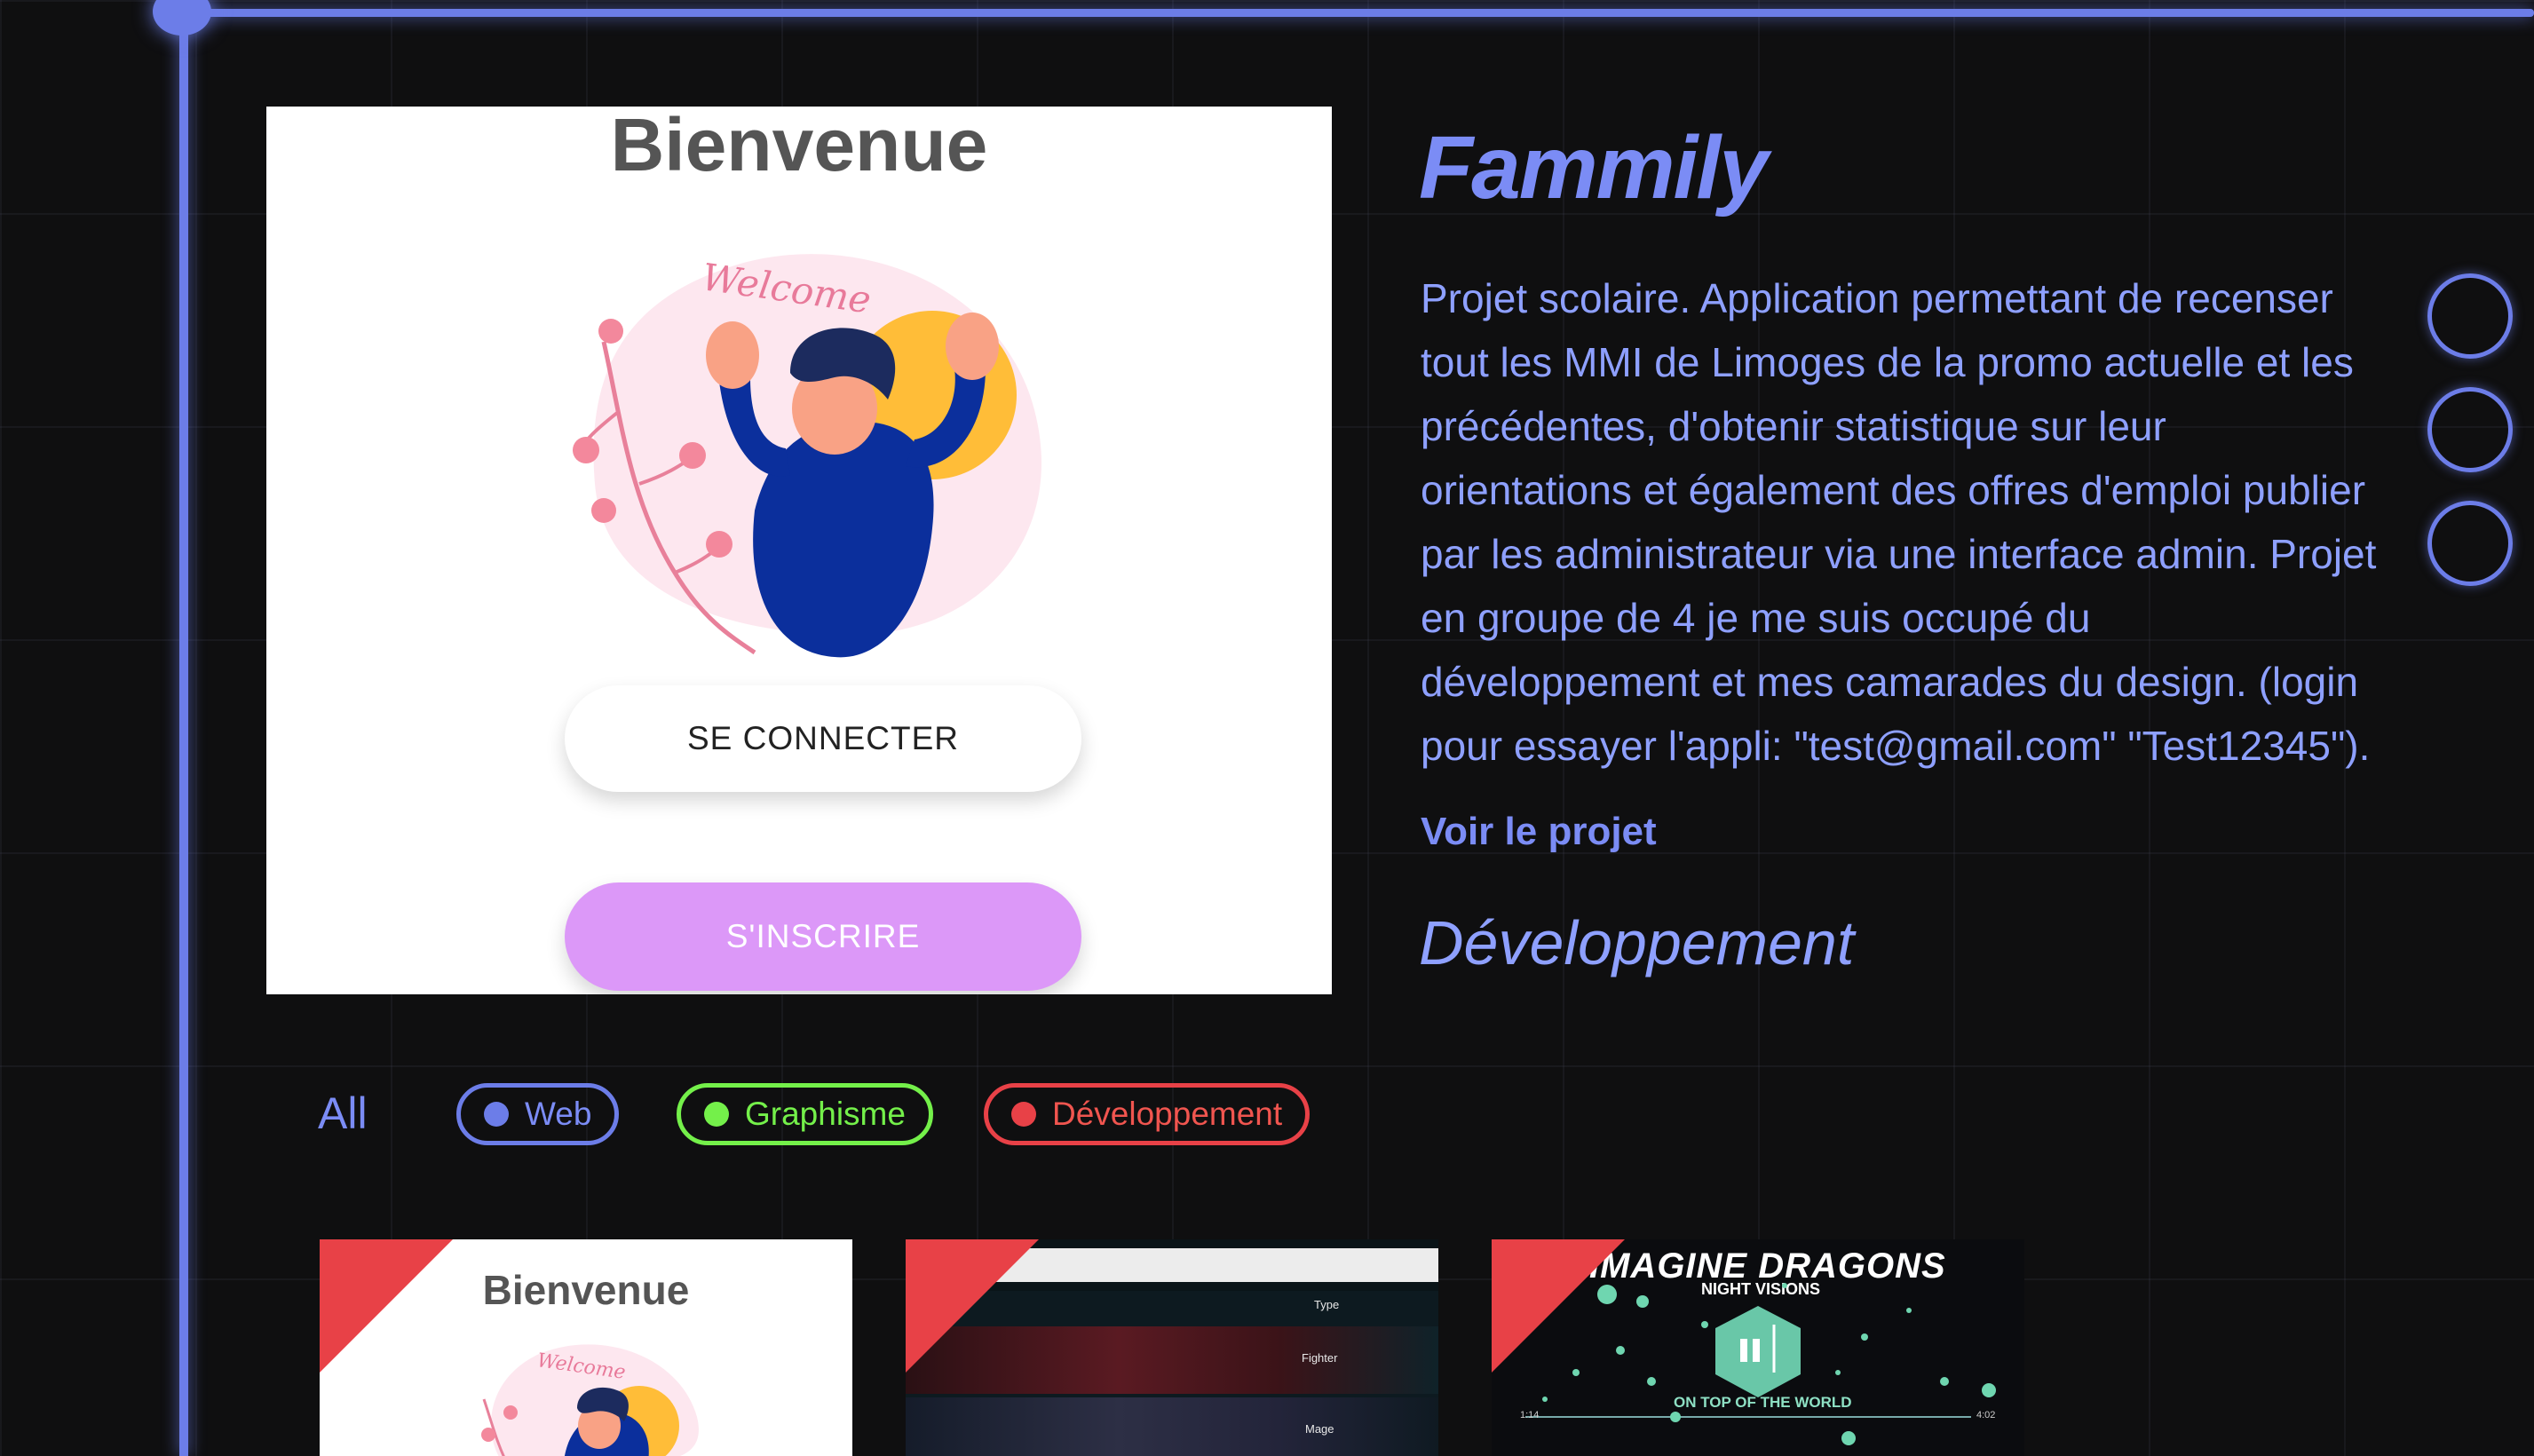 This screenshot has width=2534, height=1456. I want to click on project-thumbnail-fammily: Bienvenue Welcome, so click(586, 1347).